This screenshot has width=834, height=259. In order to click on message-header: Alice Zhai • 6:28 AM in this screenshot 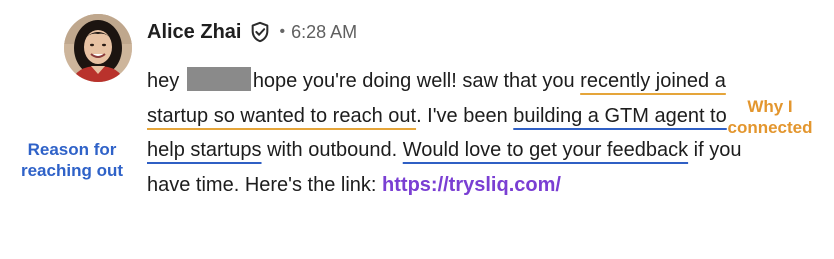, I will do `click(252, 32)`.